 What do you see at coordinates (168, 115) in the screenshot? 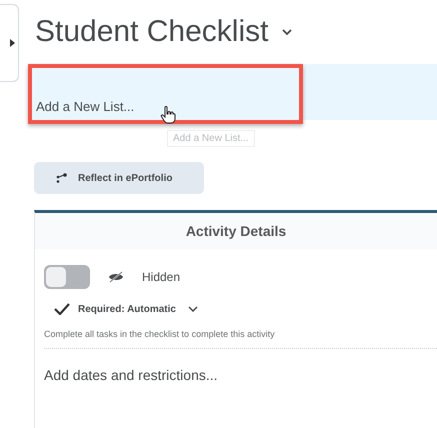
I see `hand-cursor-icon` at bounding box center [168, 115].